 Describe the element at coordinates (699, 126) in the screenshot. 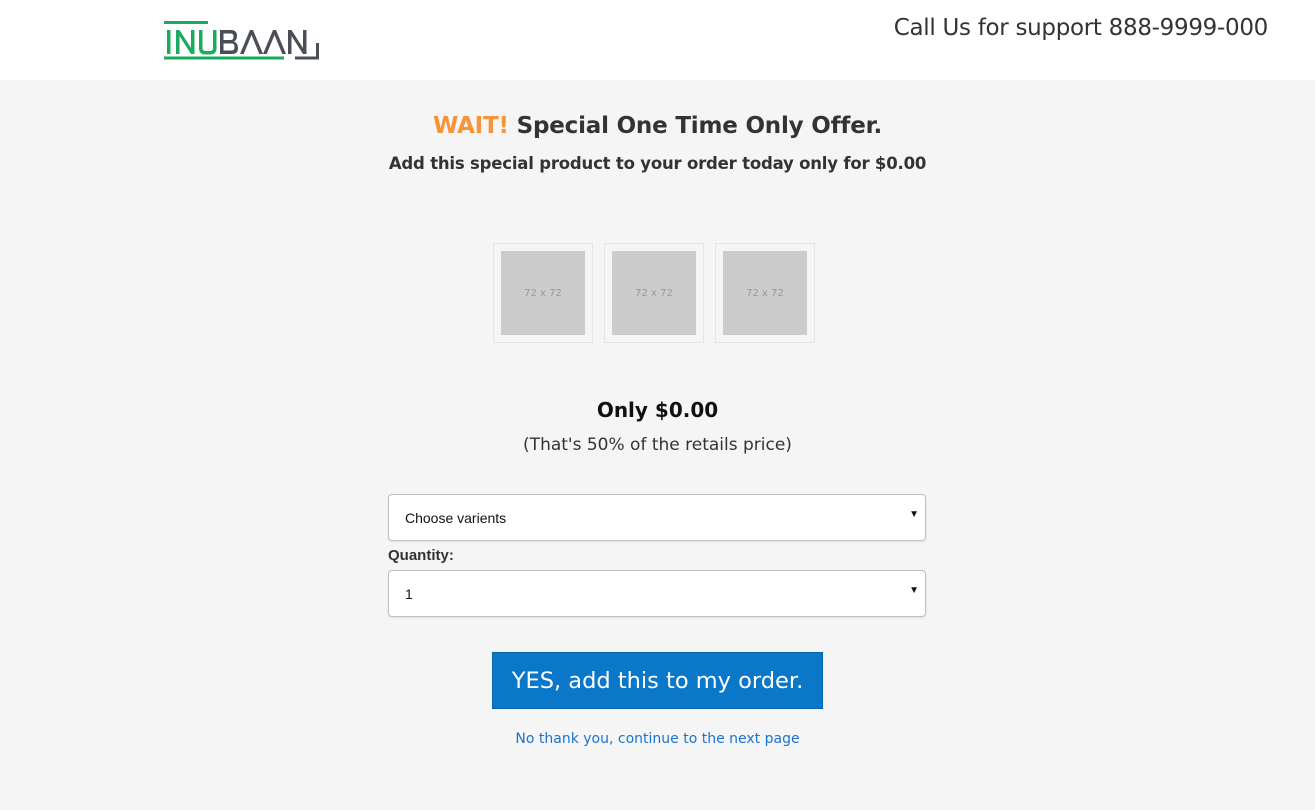

I see `headline-text: Special One Time Only Offer.` at that location.